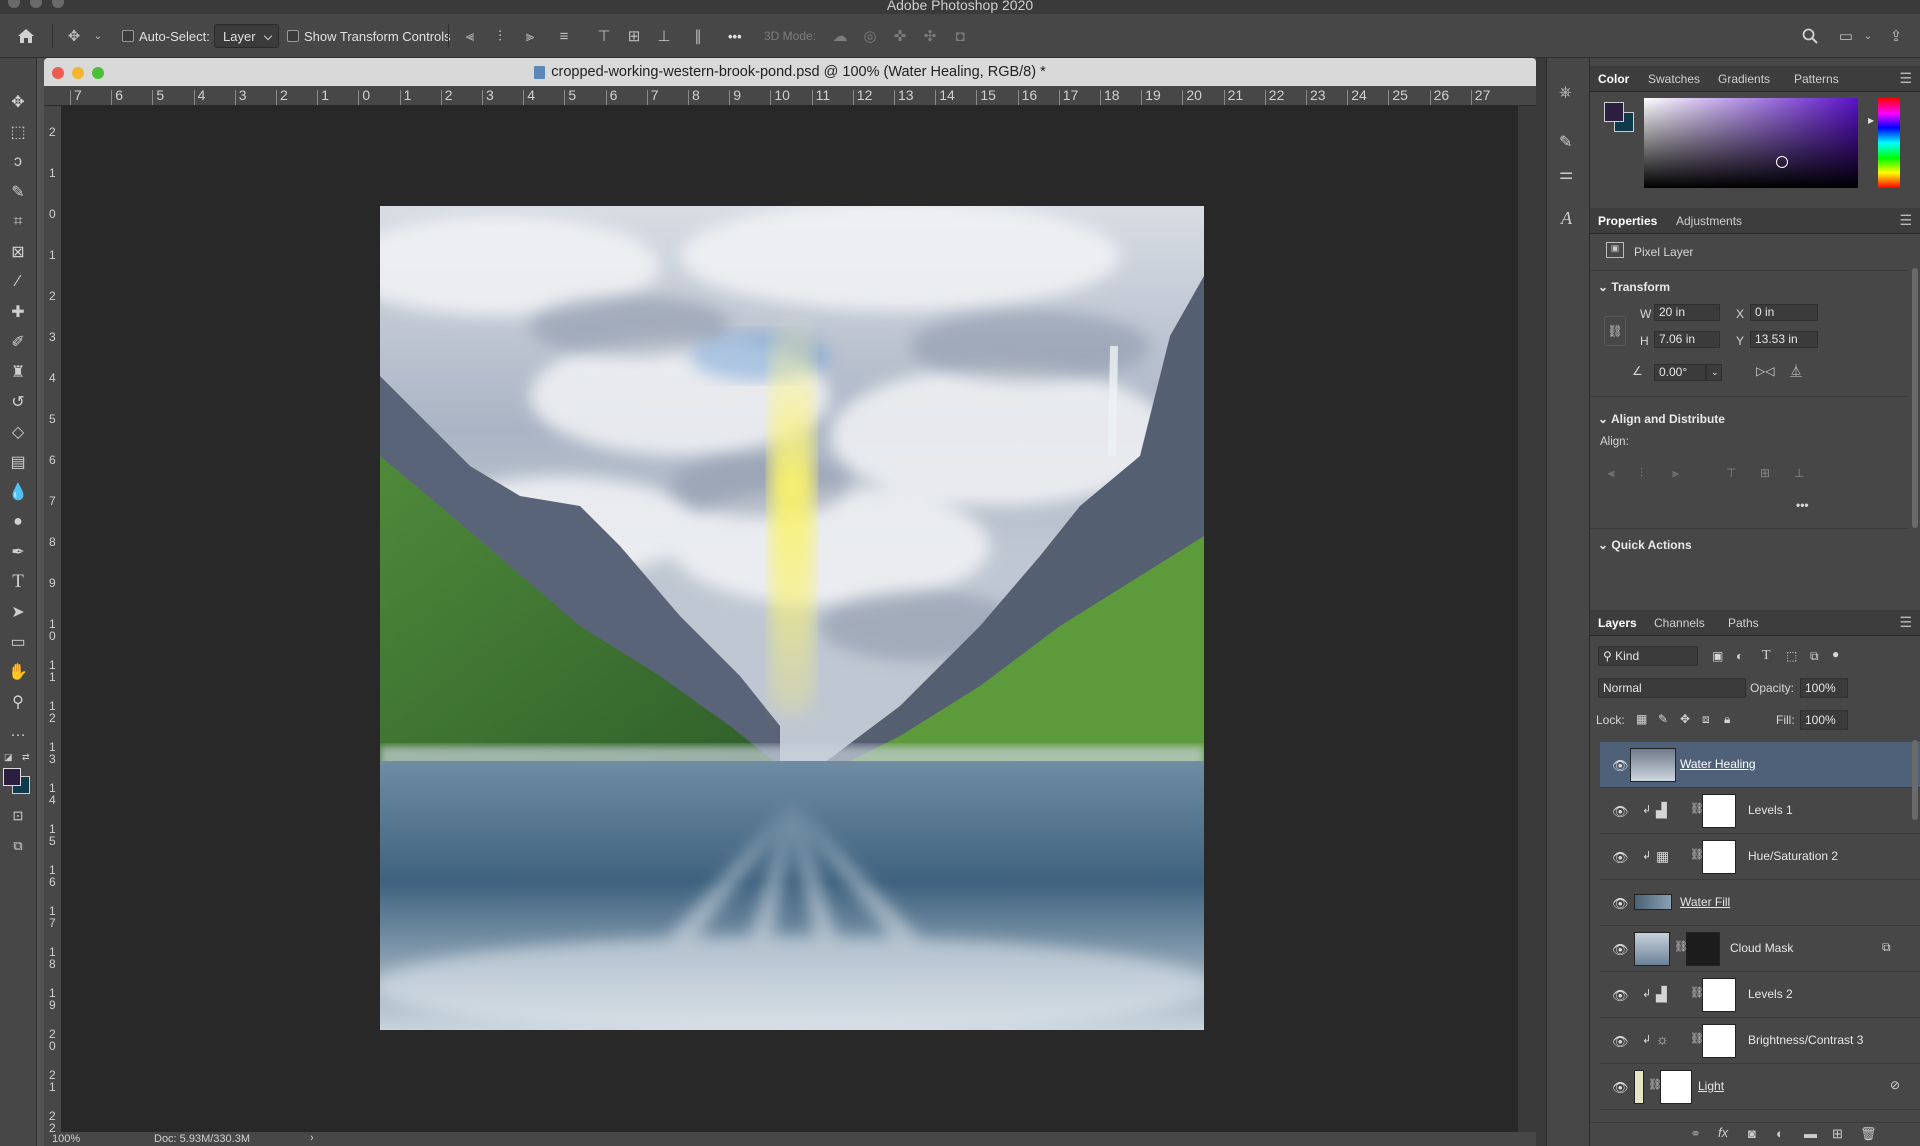 The width and height of the screenshot is (1920, 1146). What do you see at coordinates (1896, 36) in the screenshot?
I see `share-icon: ⇪` at bounding box center [1896, 36].